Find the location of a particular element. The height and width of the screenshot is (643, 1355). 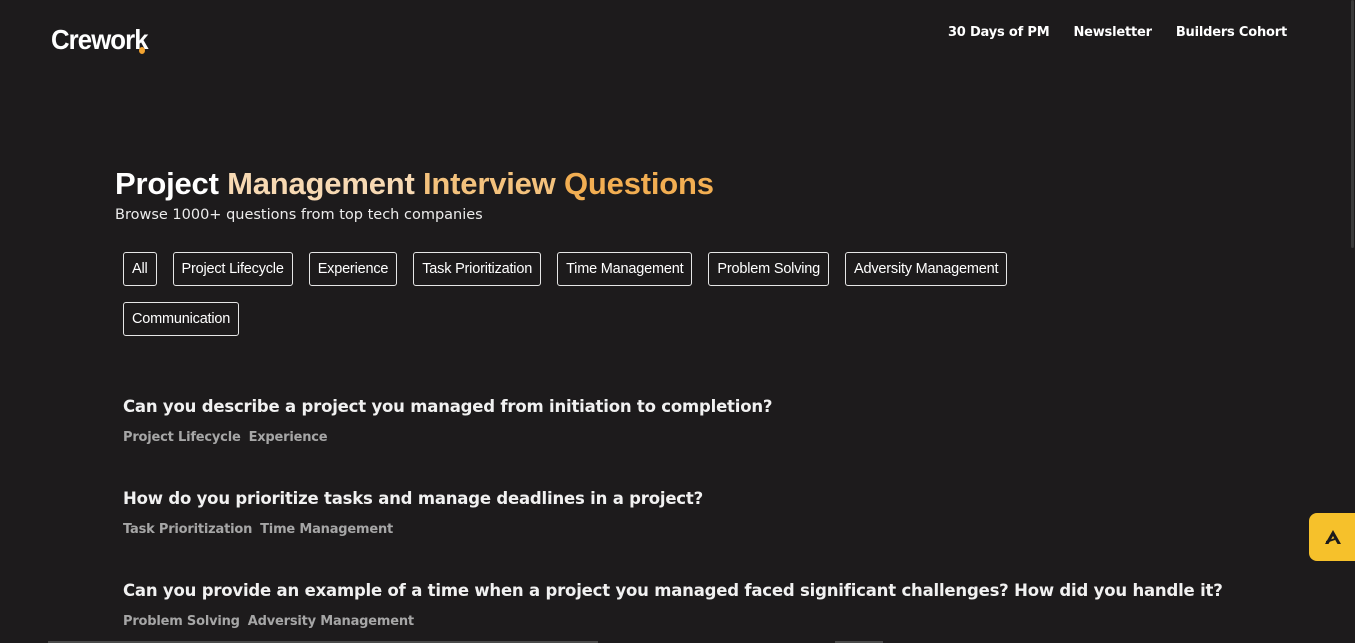

crework-logo-icon is located at coordinates (1333, 537).